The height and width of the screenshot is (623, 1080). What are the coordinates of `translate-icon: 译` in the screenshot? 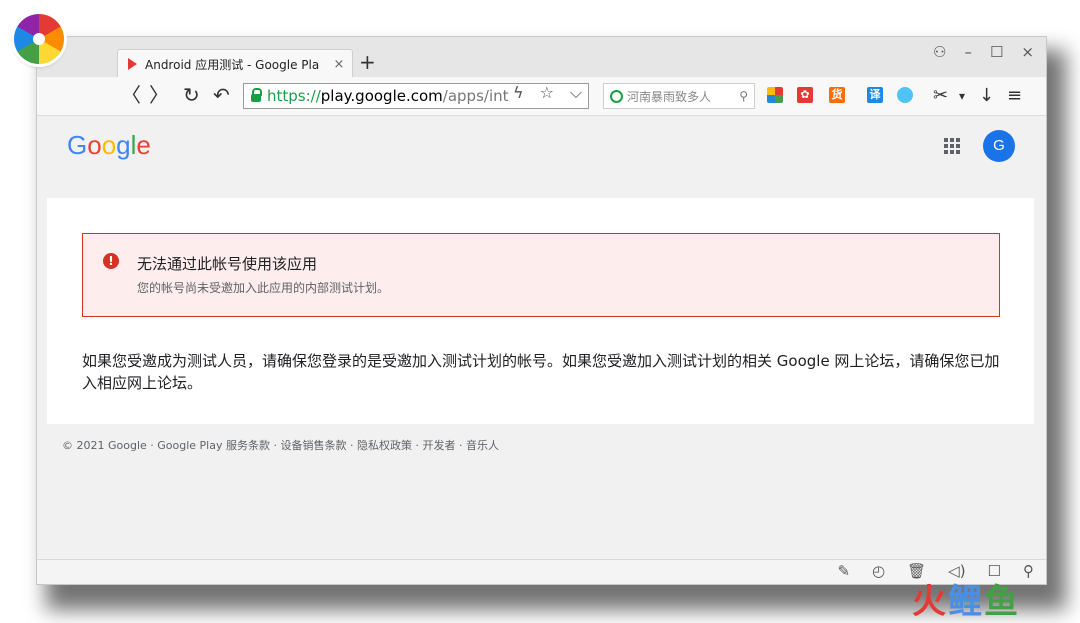 It's located at (875, 95).